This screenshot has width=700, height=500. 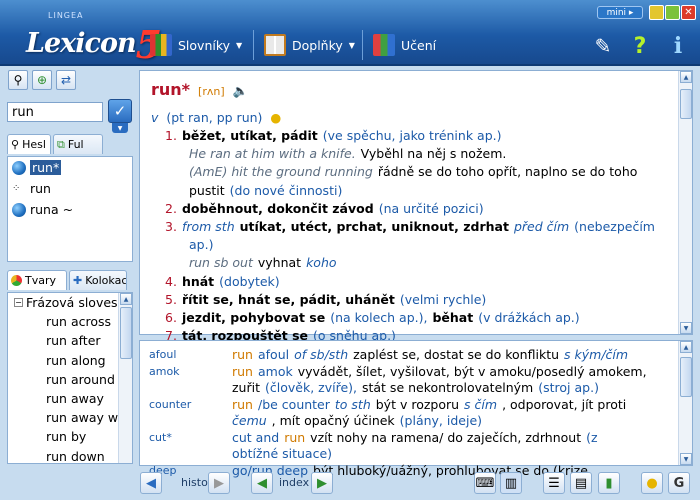 What do you see at coordinates (293, 404) in the screenshot?
I see `text-segment: /be counter` at bounding box center [293, 404].